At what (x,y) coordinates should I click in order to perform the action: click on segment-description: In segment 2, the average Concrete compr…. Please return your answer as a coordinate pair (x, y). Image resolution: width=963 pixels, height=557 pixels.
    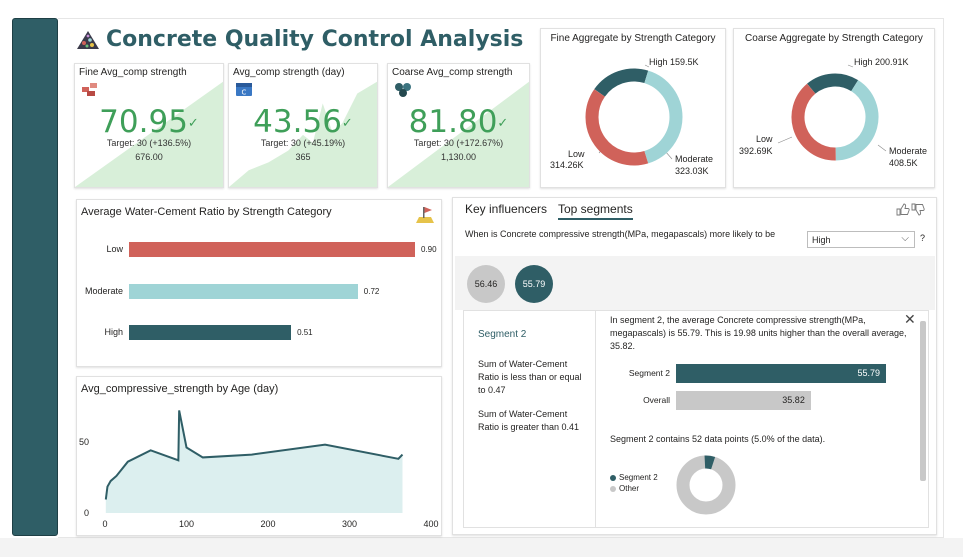
    Looking at the image, I should click on (758, 333).